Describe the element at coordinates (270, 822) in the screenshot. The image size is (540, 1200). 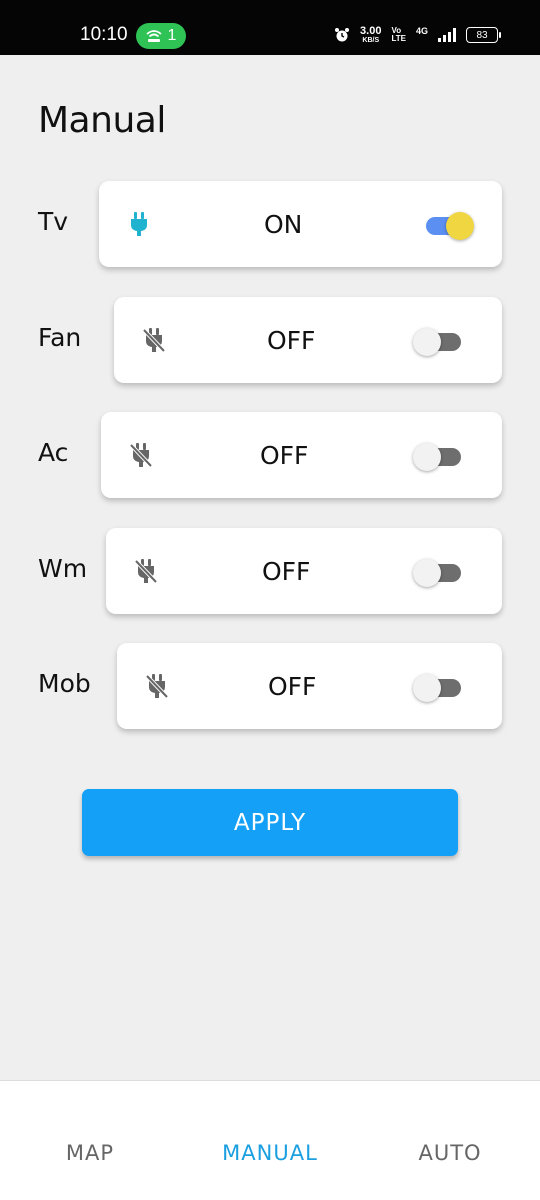
I see `apply-button: APPLY` at that location.